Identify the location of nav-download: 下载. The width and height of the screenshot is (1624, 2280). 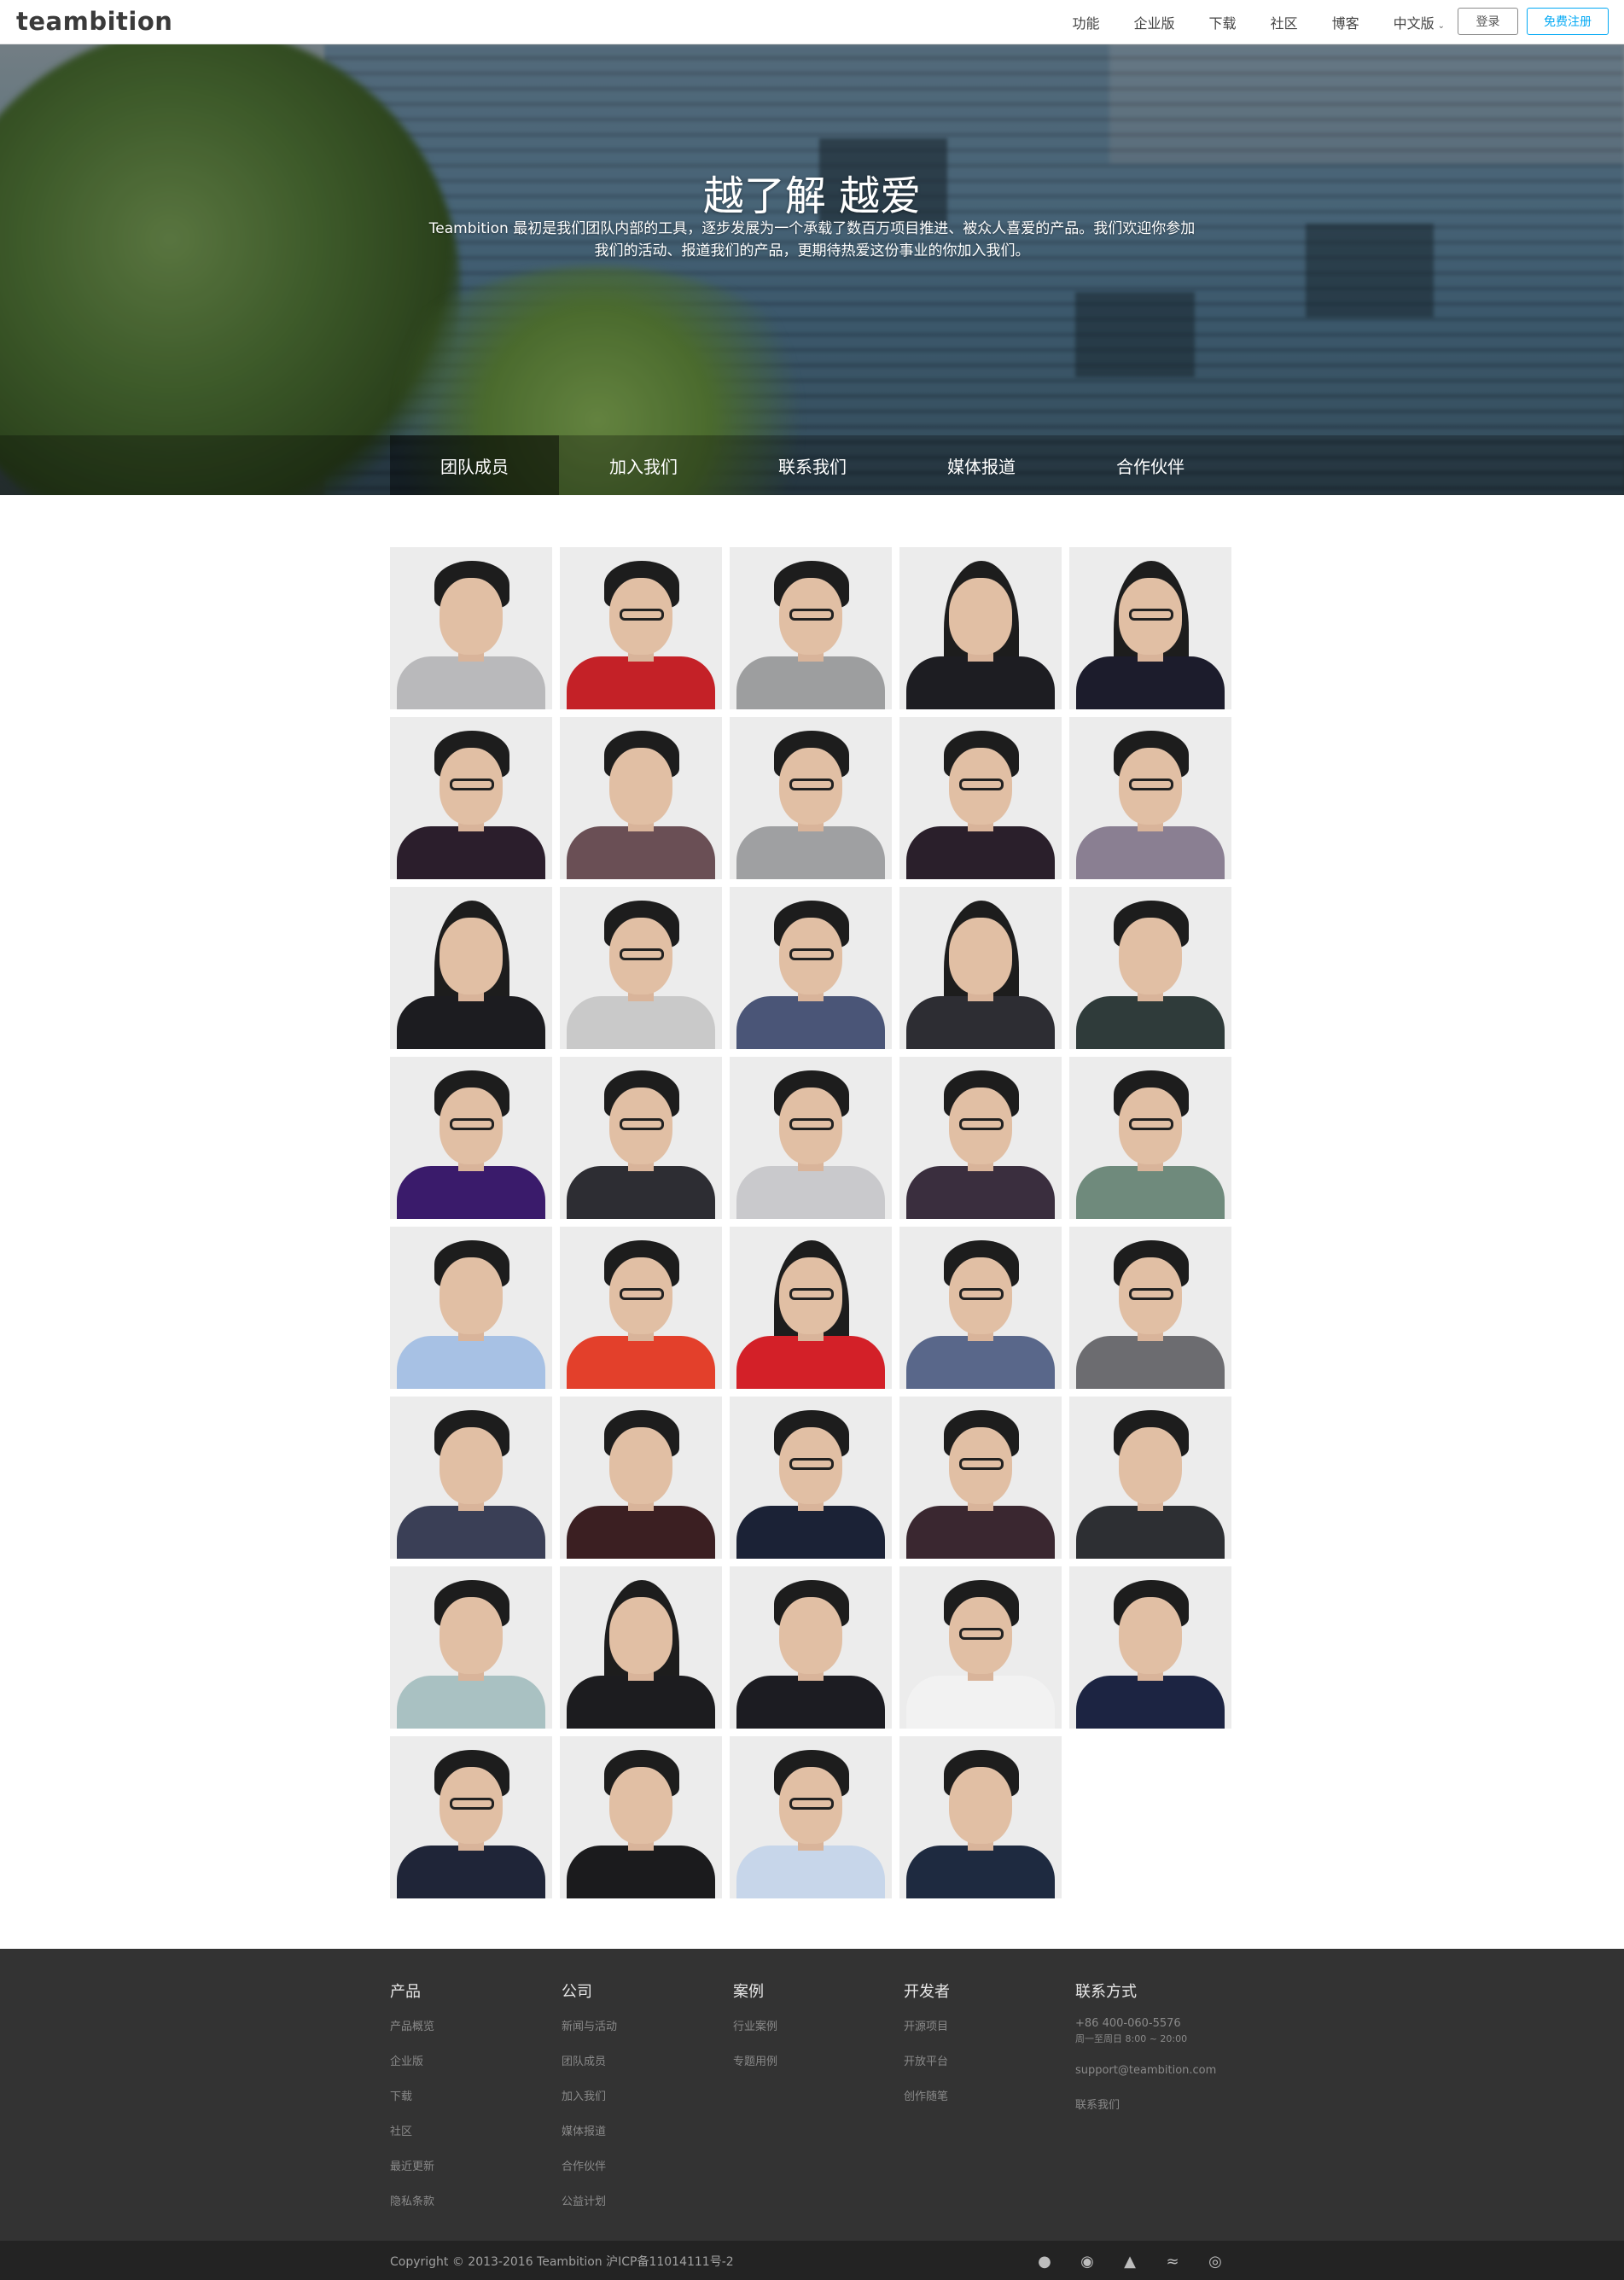
(1223, 22).